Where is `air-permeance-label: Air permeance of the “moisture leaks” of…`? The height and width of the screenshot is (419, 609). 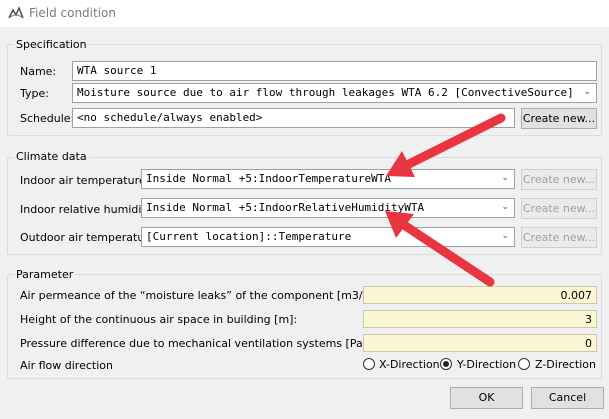 air-permeance-label: Air permeance of the “moisture leaks” of… is located at coordinates (214, 295).